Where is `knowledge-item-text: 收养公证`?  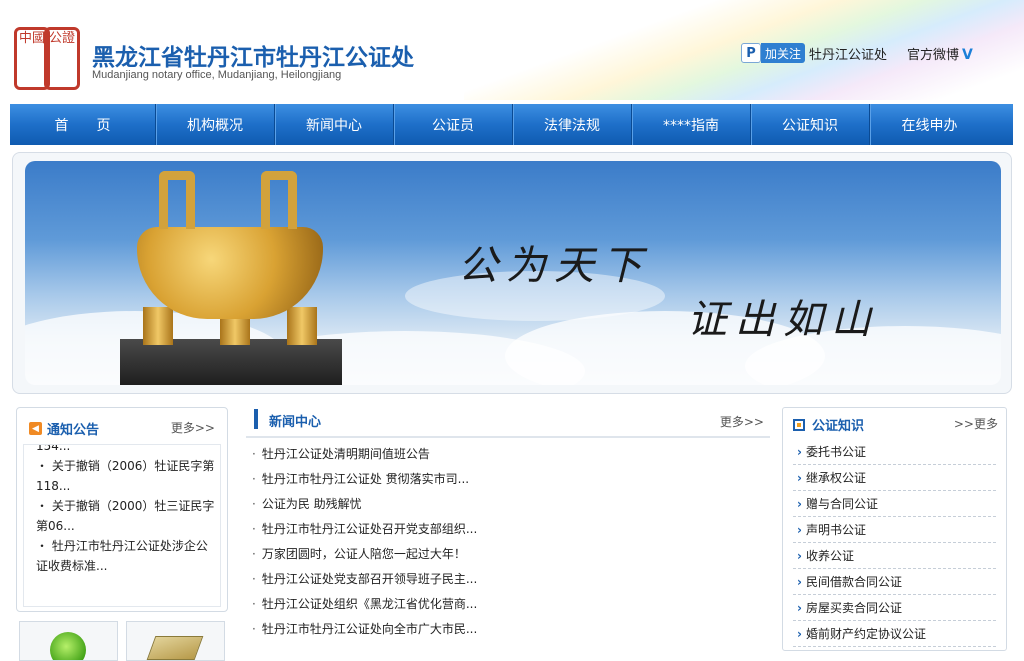
knowledge-item-text: 收养公证 is located at coordinates (829, 556).